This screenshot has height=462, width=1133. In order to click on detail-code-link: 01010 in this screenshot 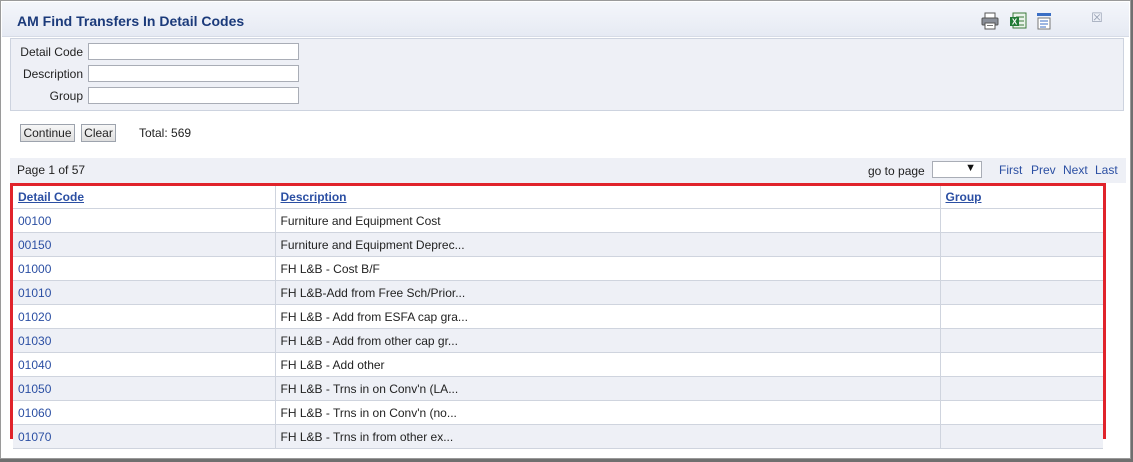, I will do `click(144, 292)`.